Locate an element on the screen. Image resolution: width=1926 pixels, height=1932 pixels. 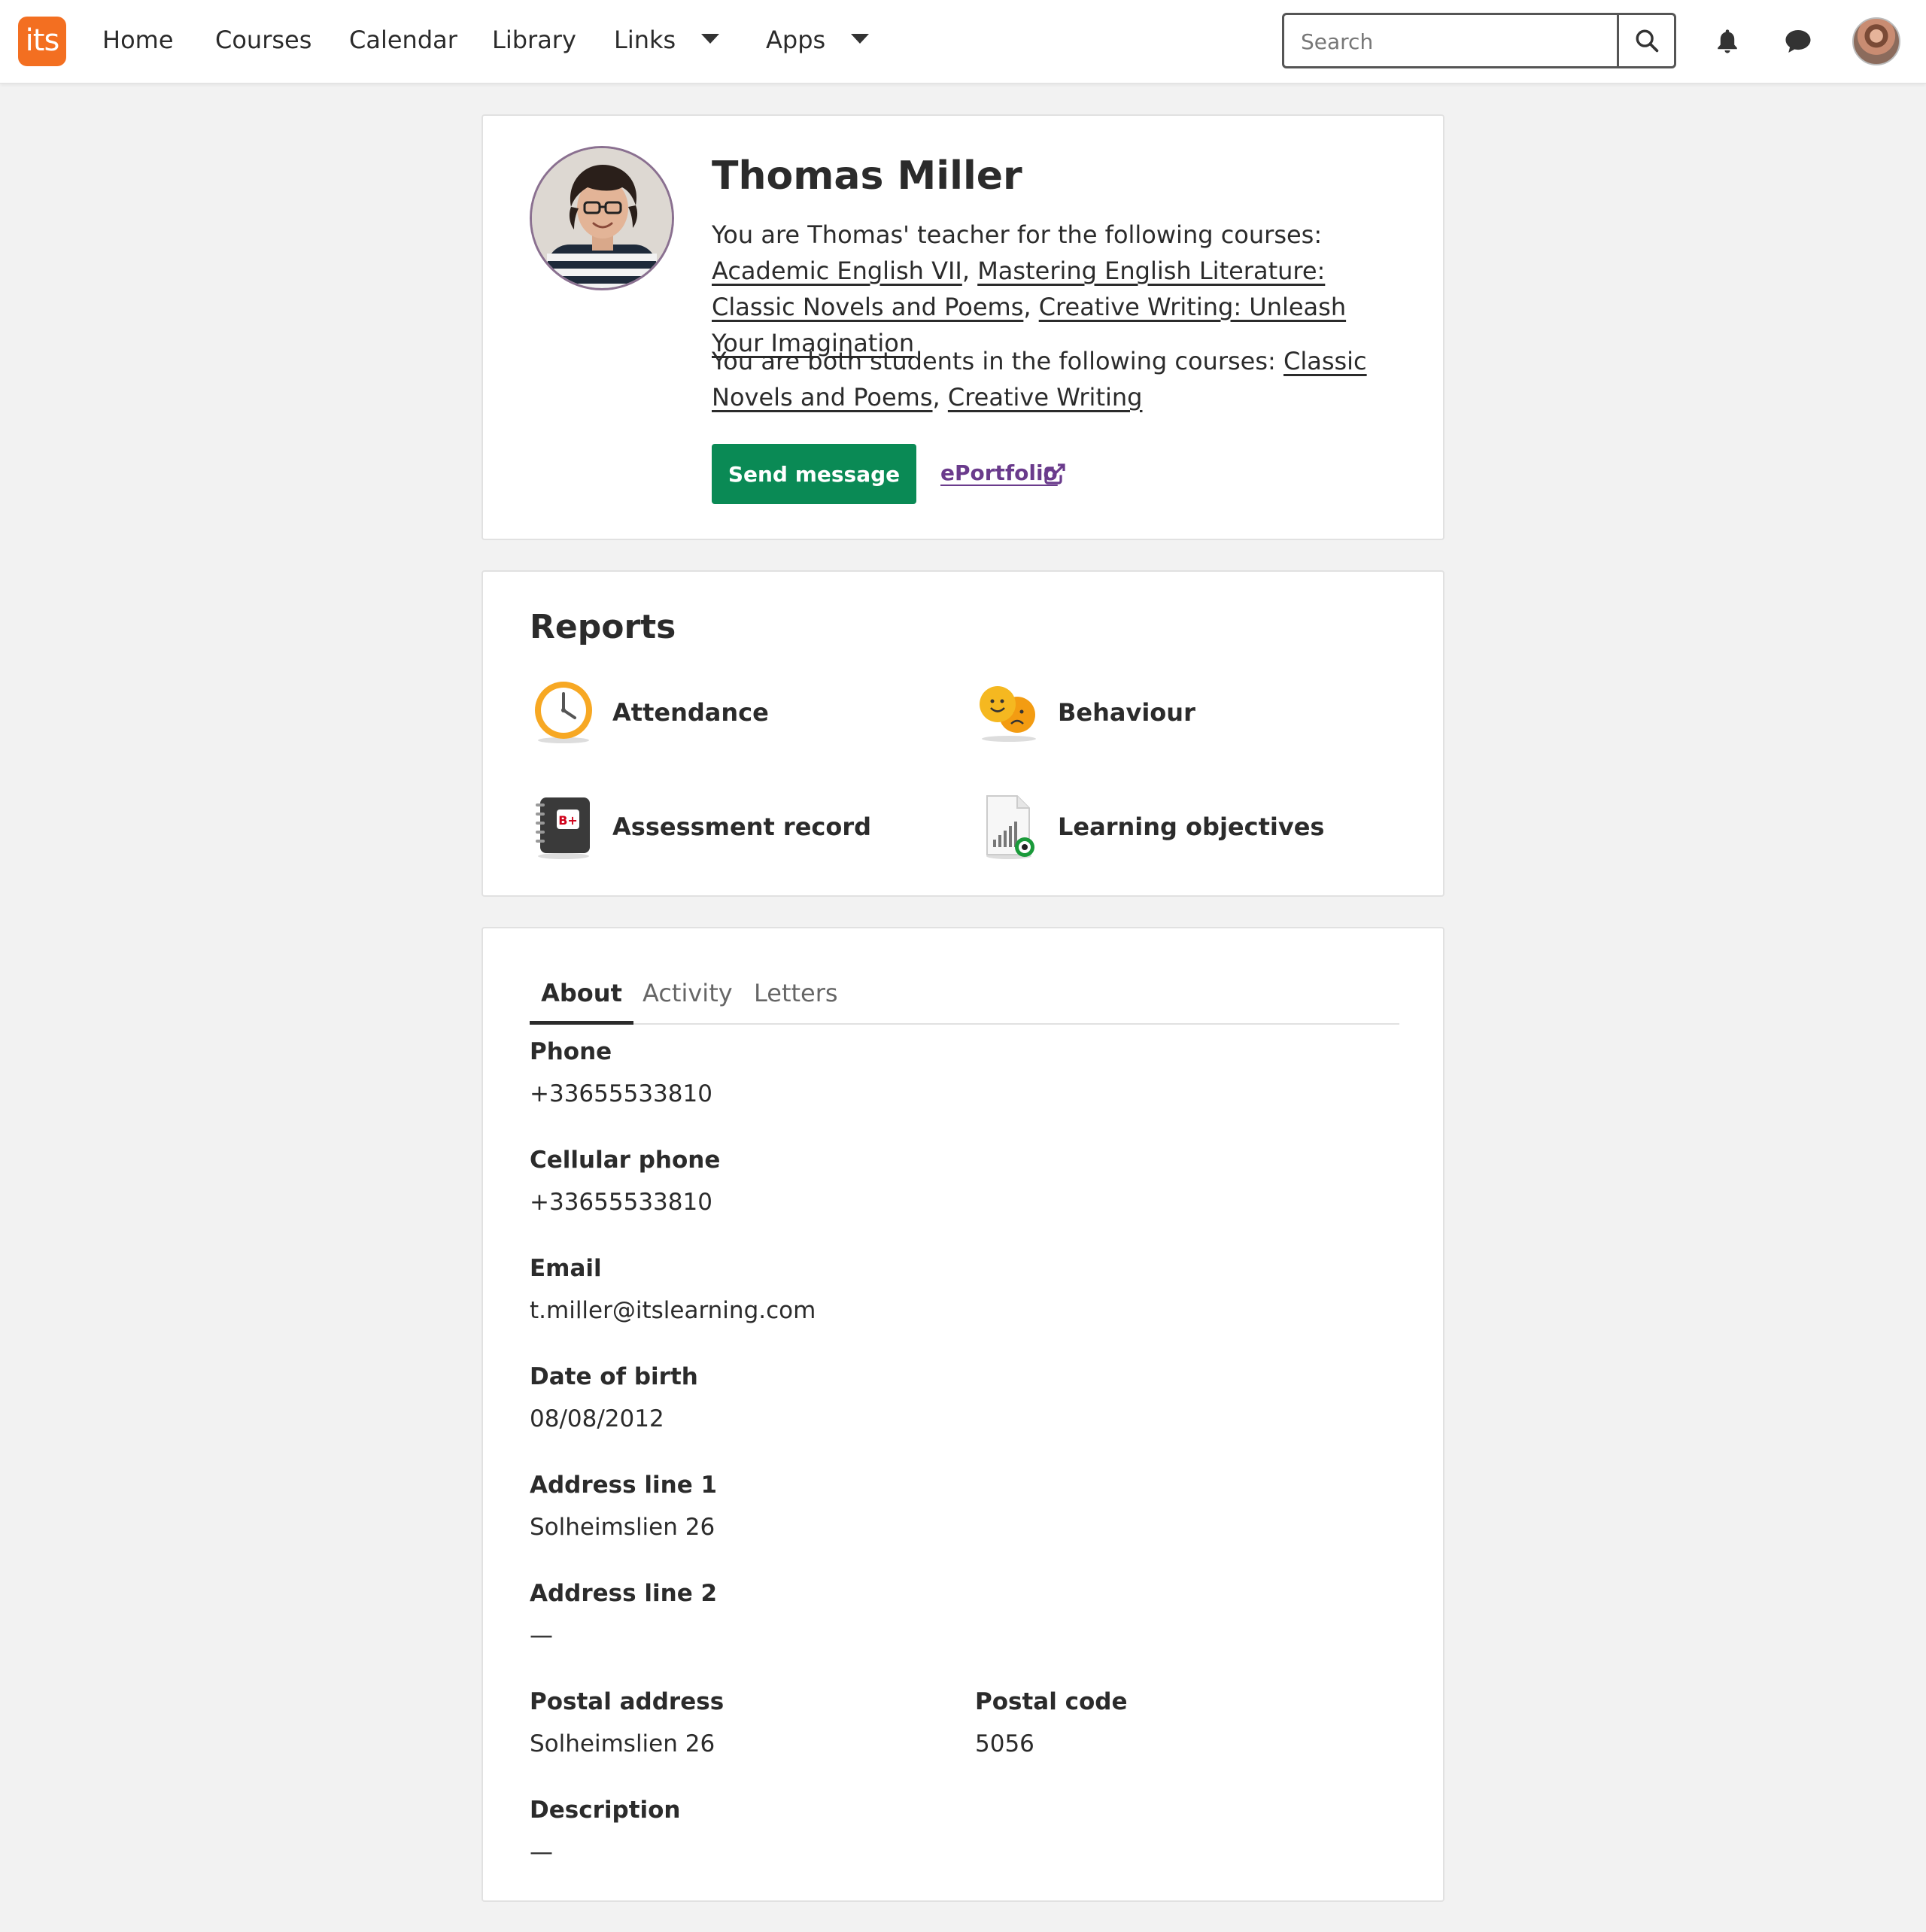
phone-label: Phone is located at coordinates (571, 1051).